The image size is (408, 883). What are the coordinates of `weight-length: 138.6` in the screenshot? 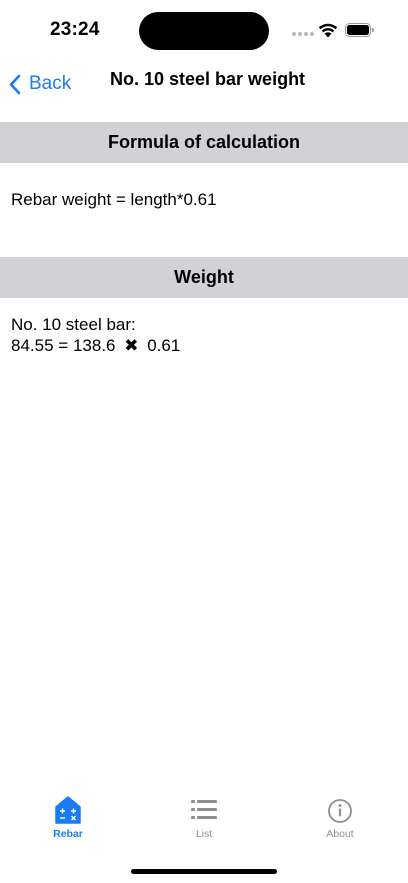 It's located at (94, 345).